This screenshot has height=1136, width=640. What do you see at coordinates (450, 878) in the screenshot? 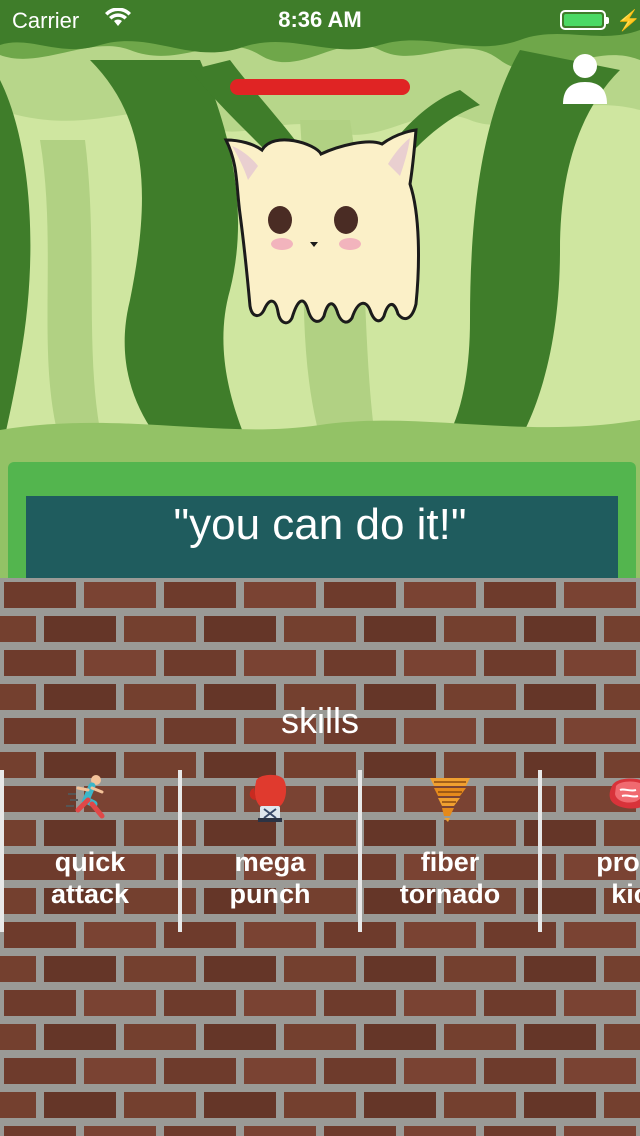
I see `skill-label: fiber tornado` at bounding box center [450, 878].